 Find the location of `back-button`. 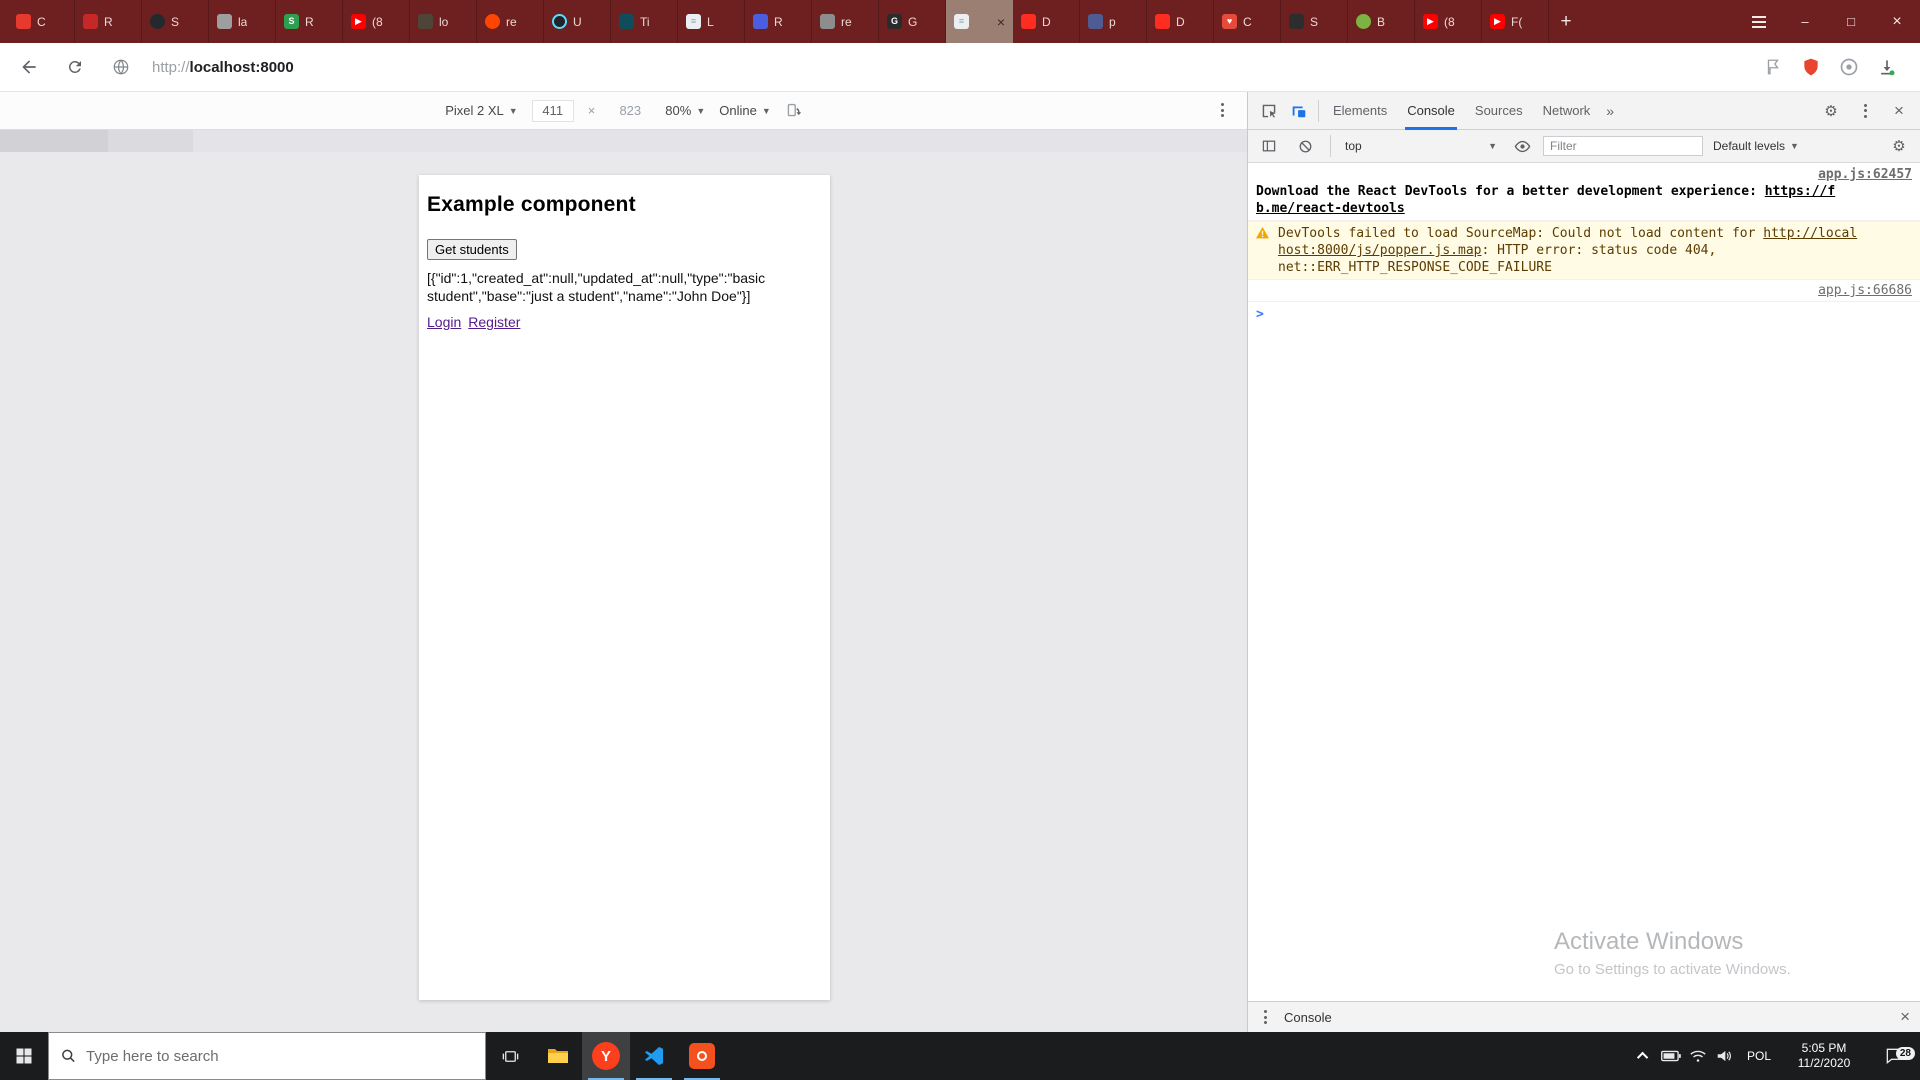

back-button is located at coordinates (29, 67).